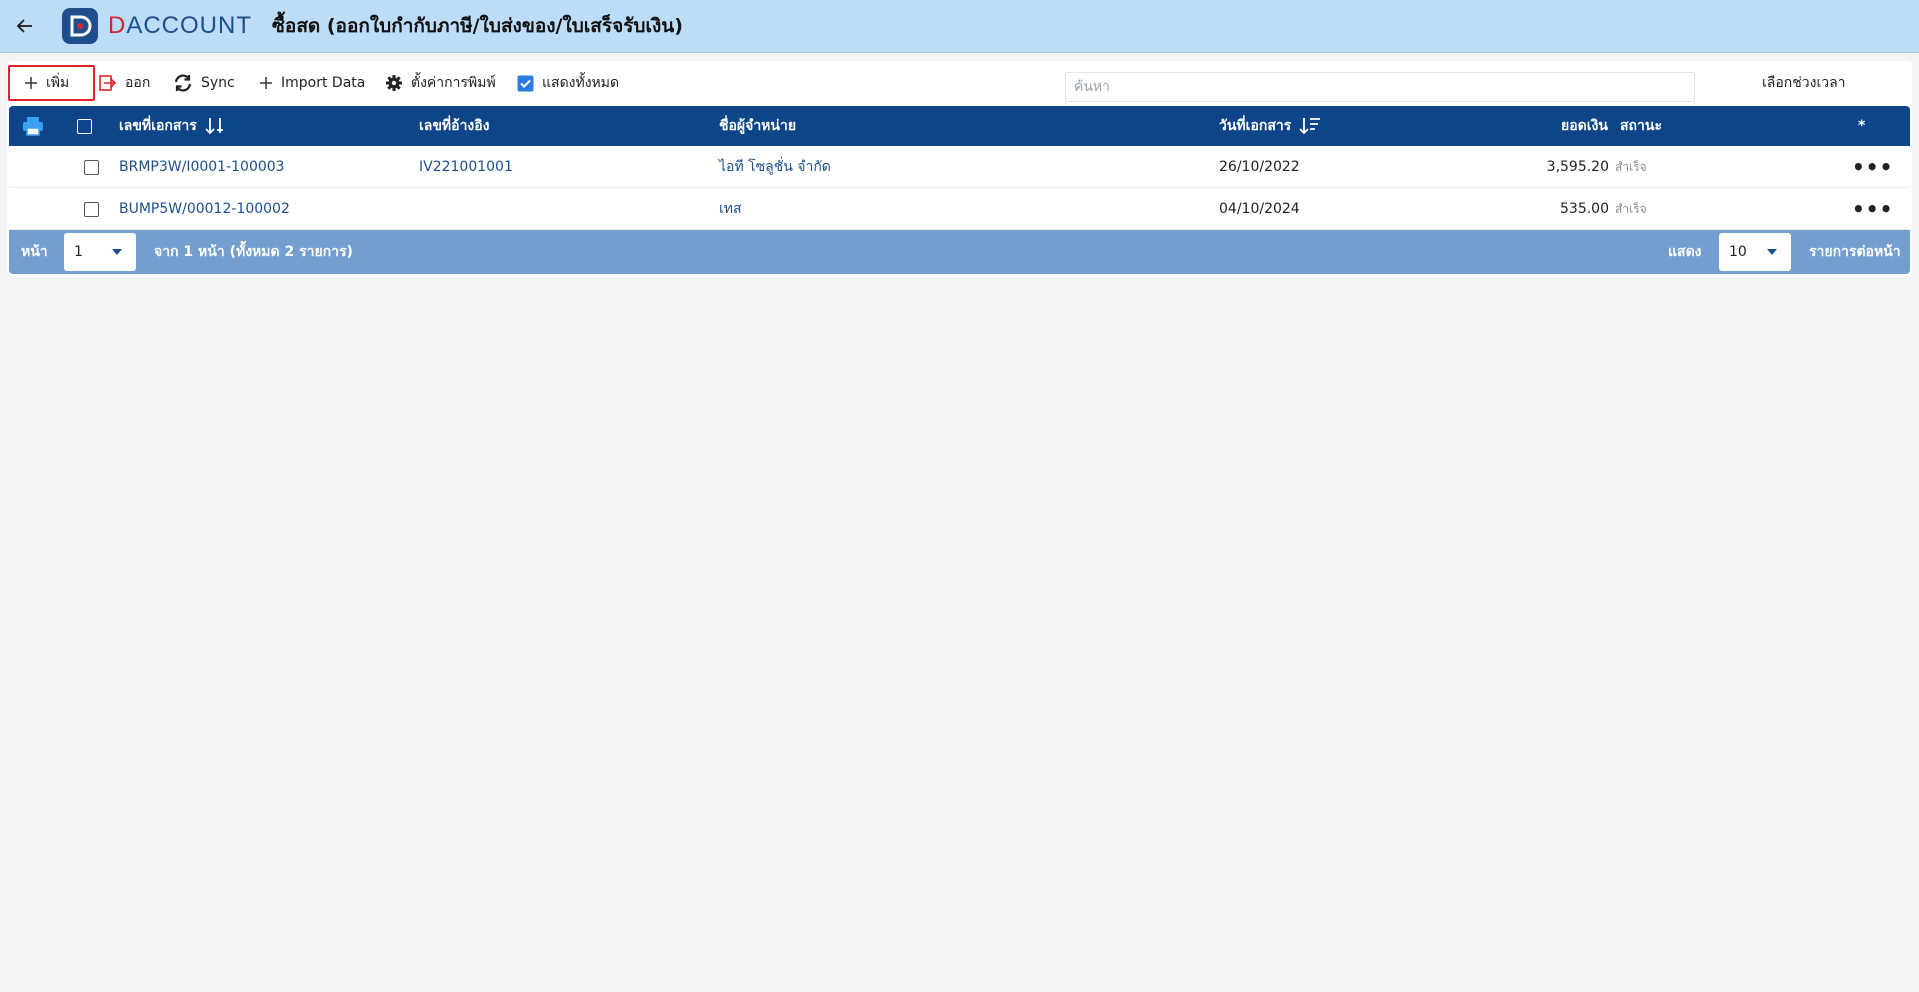 This screenshot has width=1919, height=992. Describe the element at coordinates (124, 83) in the screenshot. I see `exit-button: ออก` at that location.